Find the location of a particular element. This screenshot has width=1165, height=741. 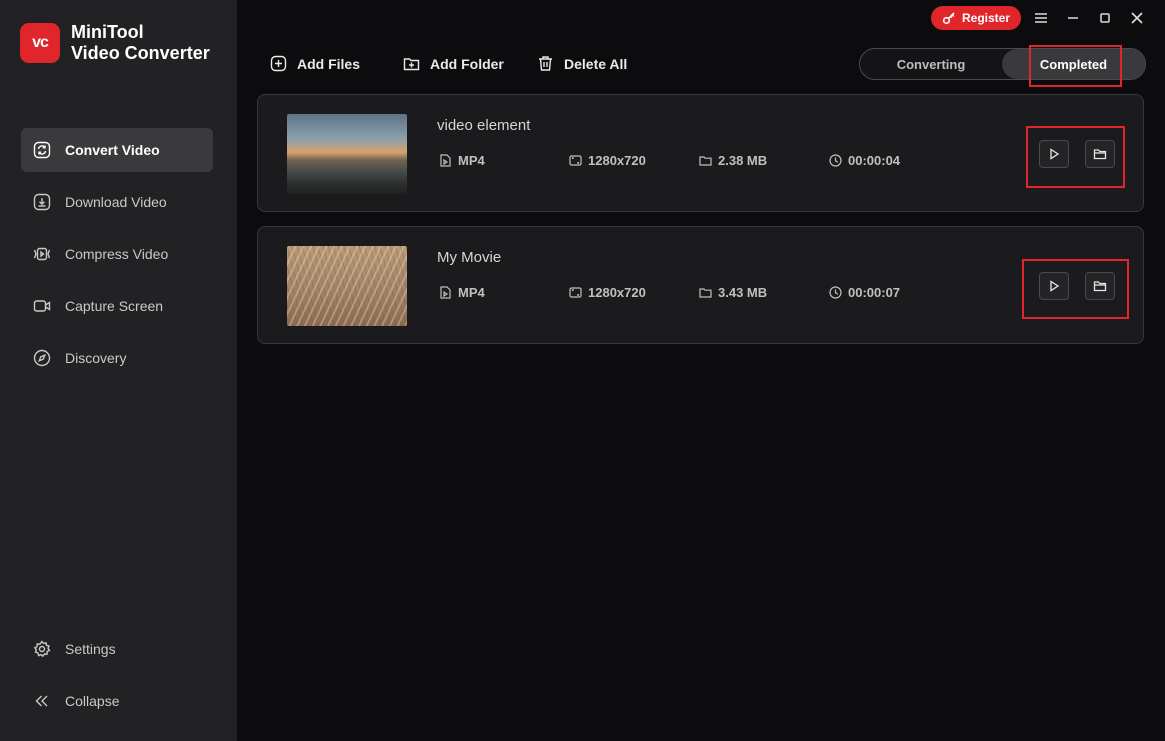

app-logo: vc MiniTool Video Converter is located at coordinates (115, 43).